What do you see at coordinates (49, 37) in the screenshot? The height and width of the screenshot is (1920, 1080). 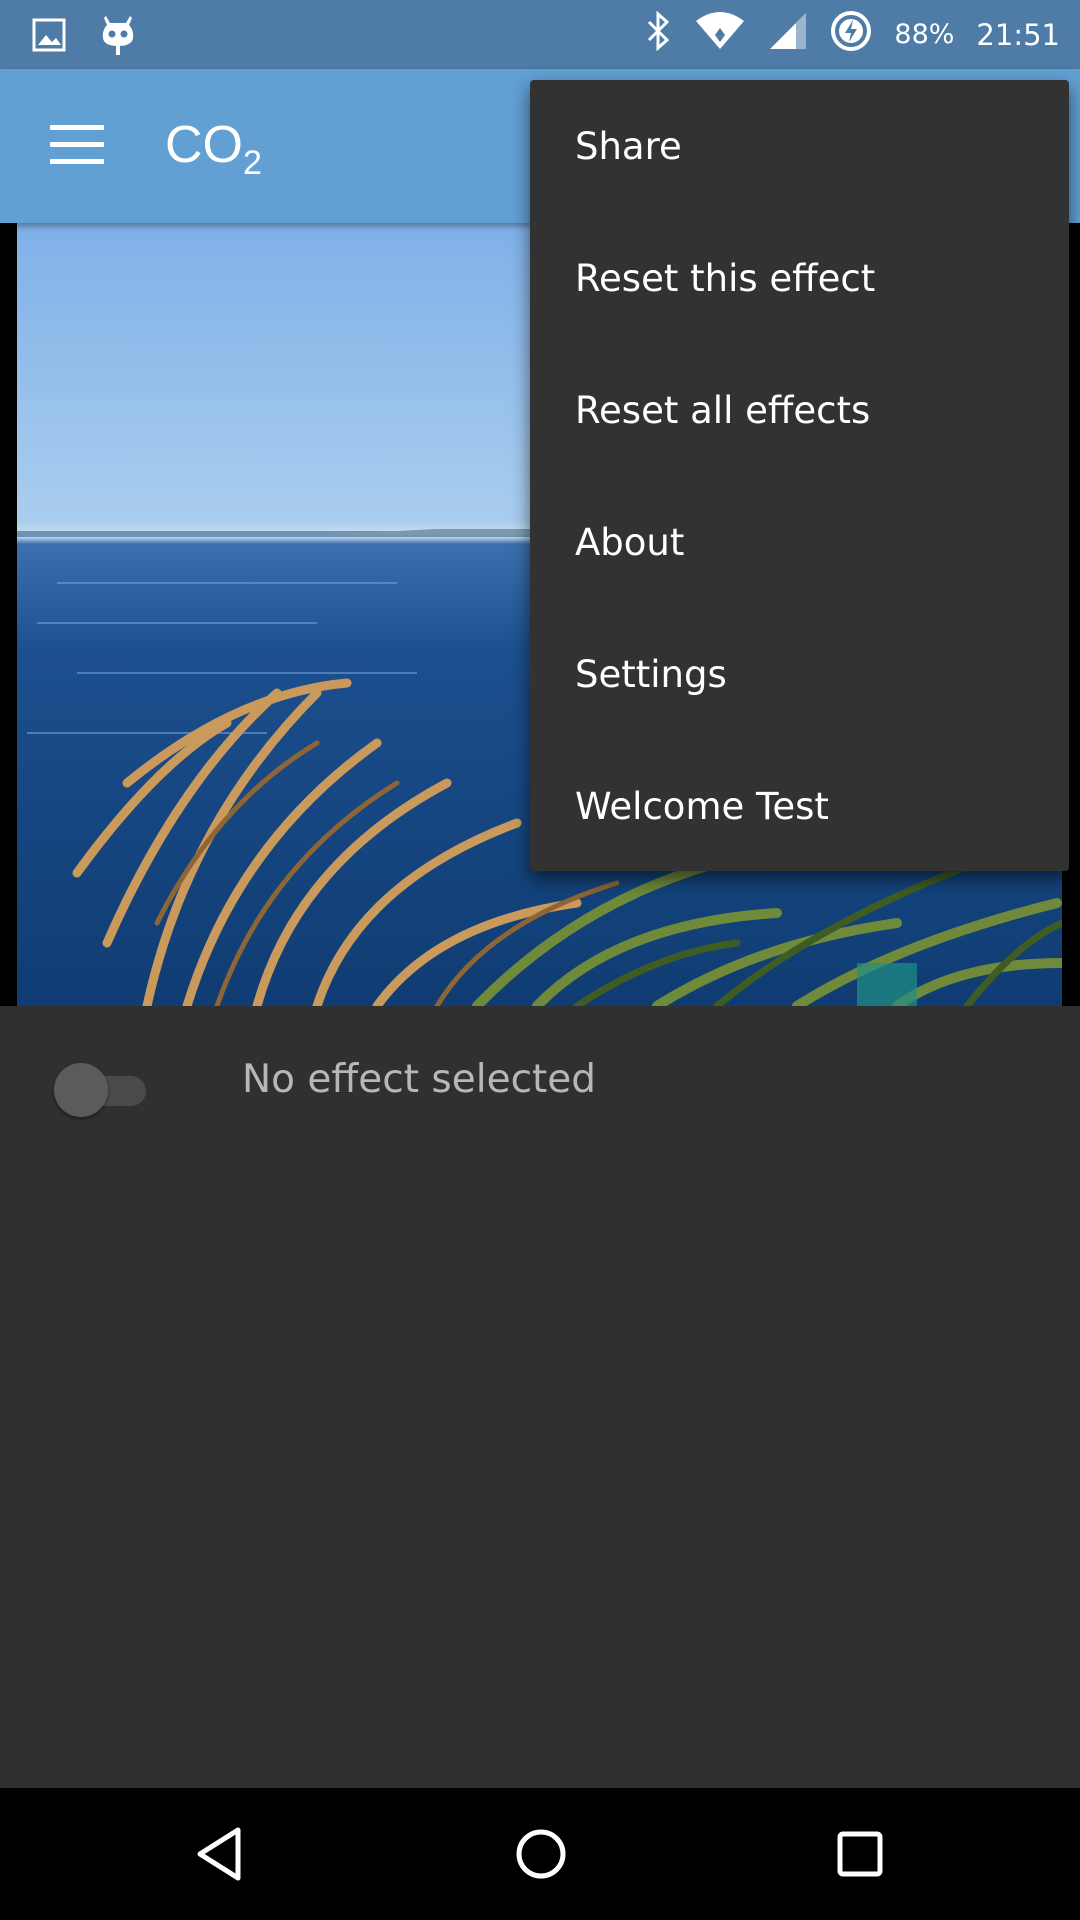 I see `gallery-icon` at bounding box center [49, 37].